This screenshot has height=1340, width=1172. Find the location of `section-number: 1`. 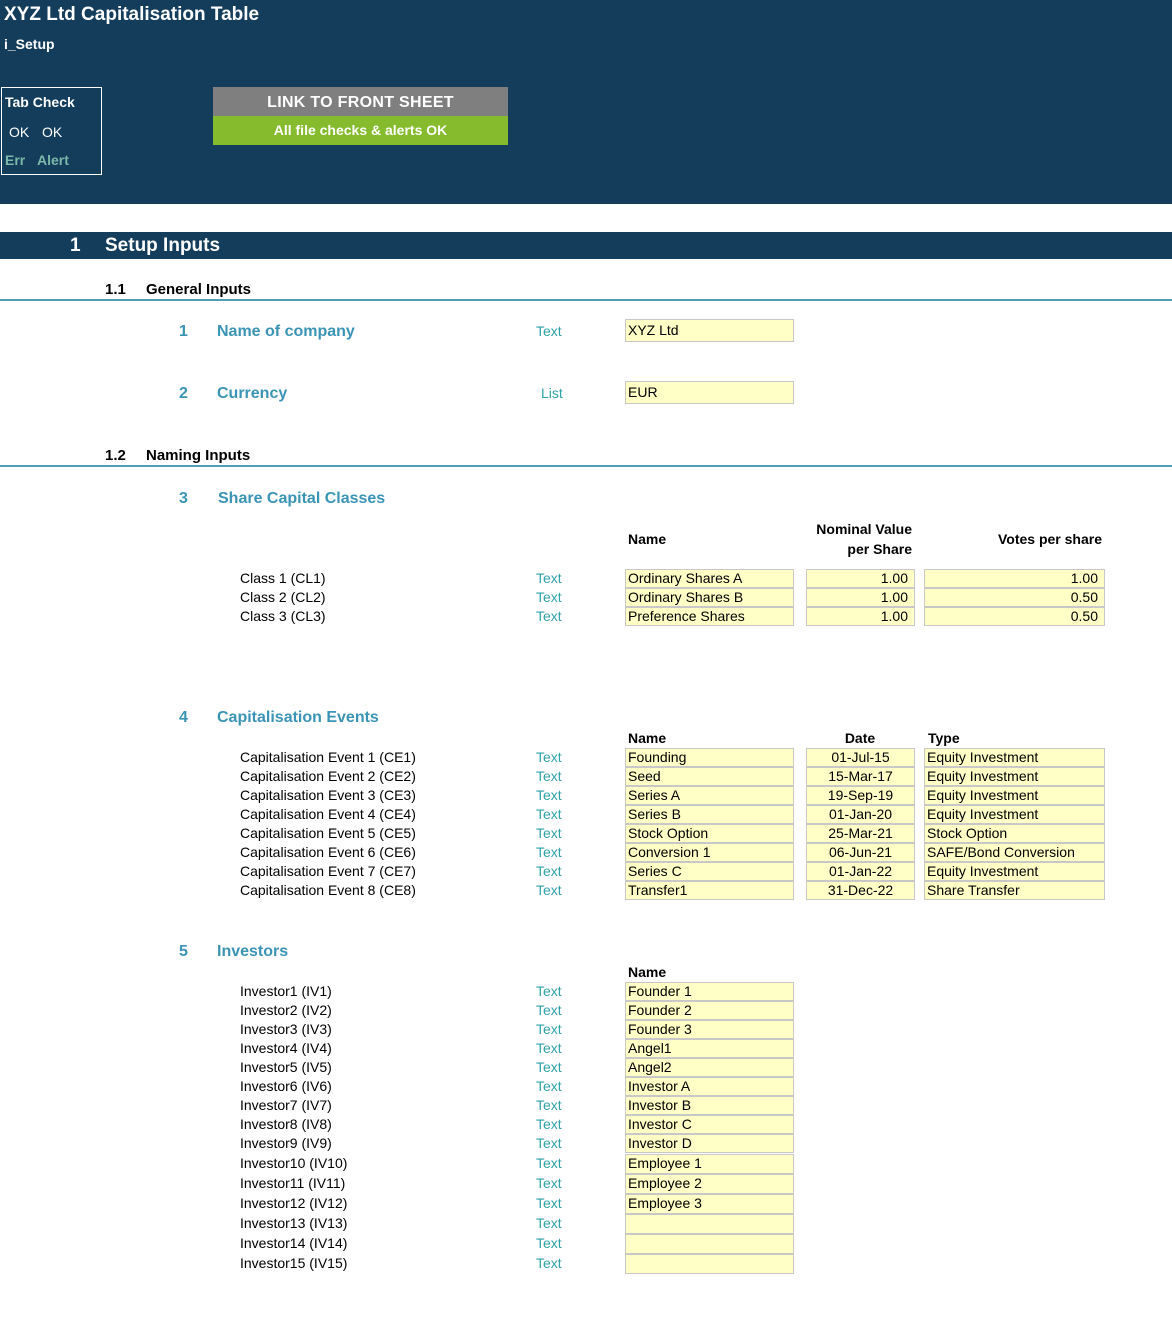

section-number: 1 is located at coordinates (75, 245).